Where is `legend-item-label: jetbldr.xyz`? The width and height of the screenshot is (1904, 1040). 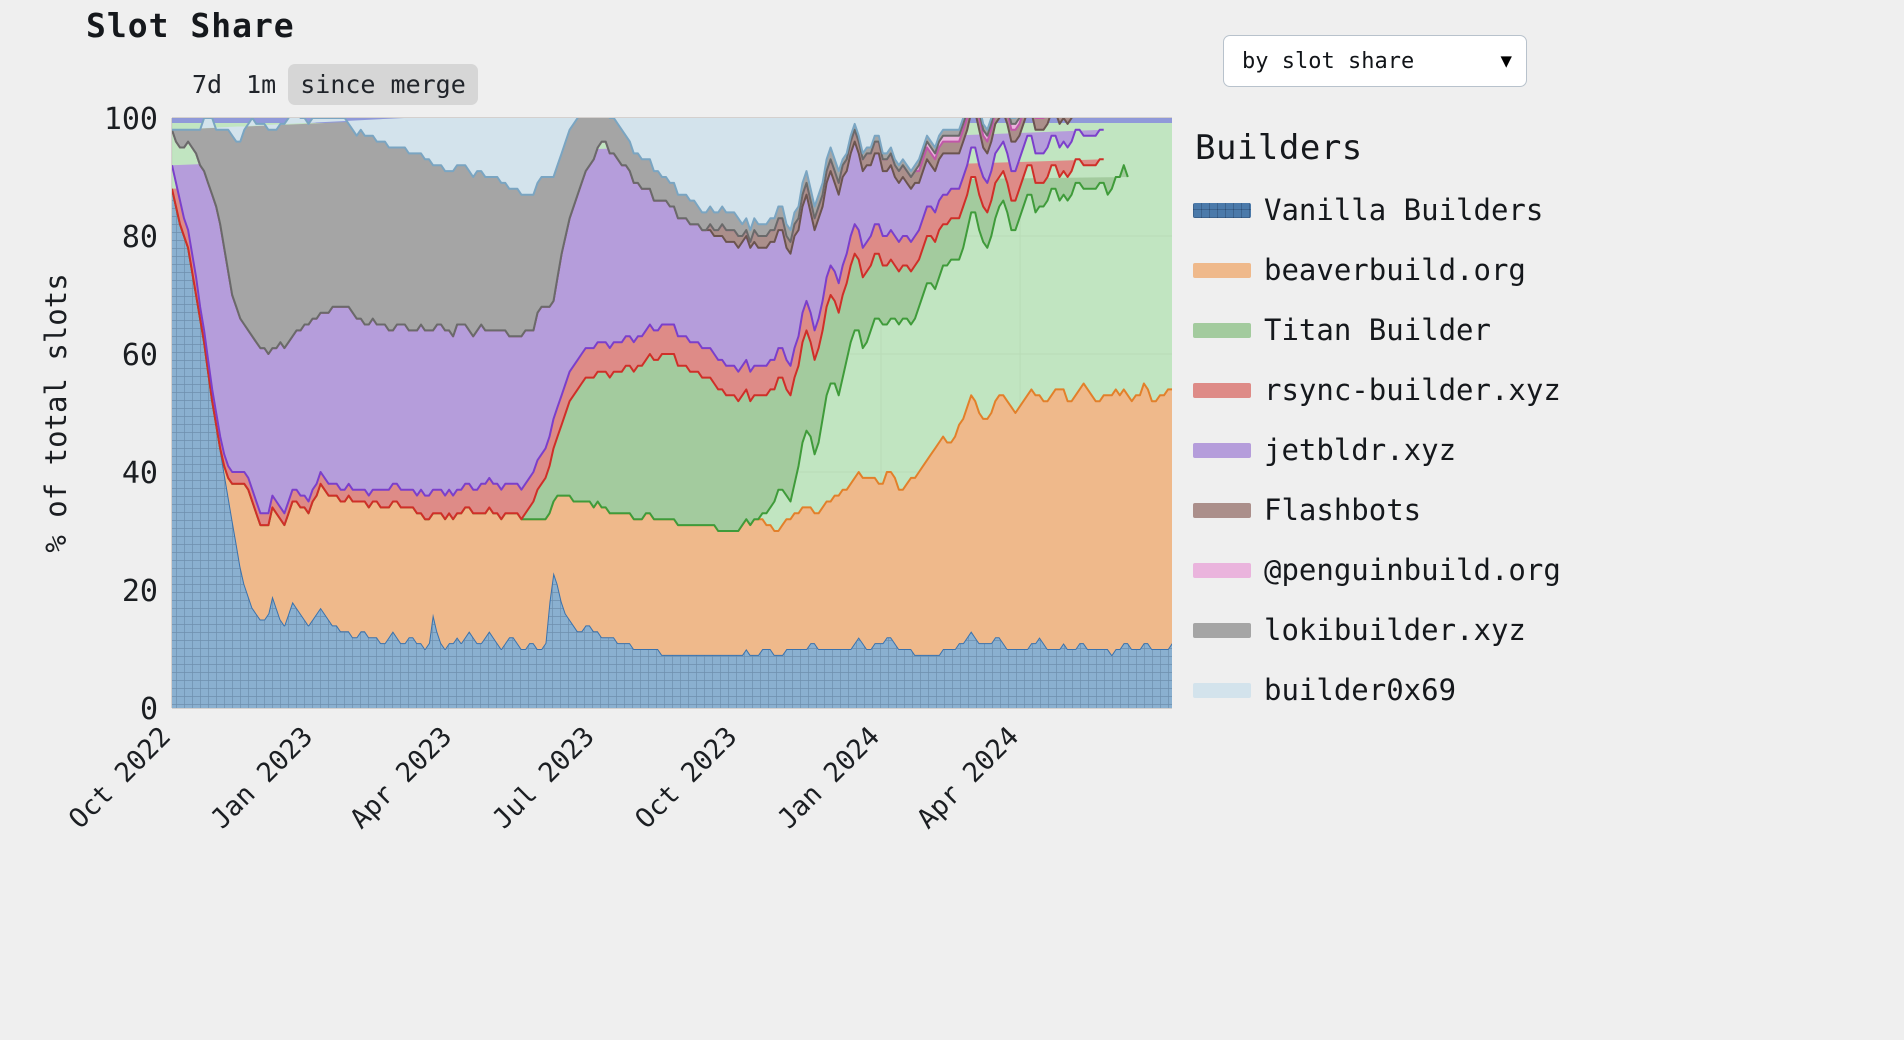 legend-item-label: jetbldr.xyz is located at coordinates (1360, 450).